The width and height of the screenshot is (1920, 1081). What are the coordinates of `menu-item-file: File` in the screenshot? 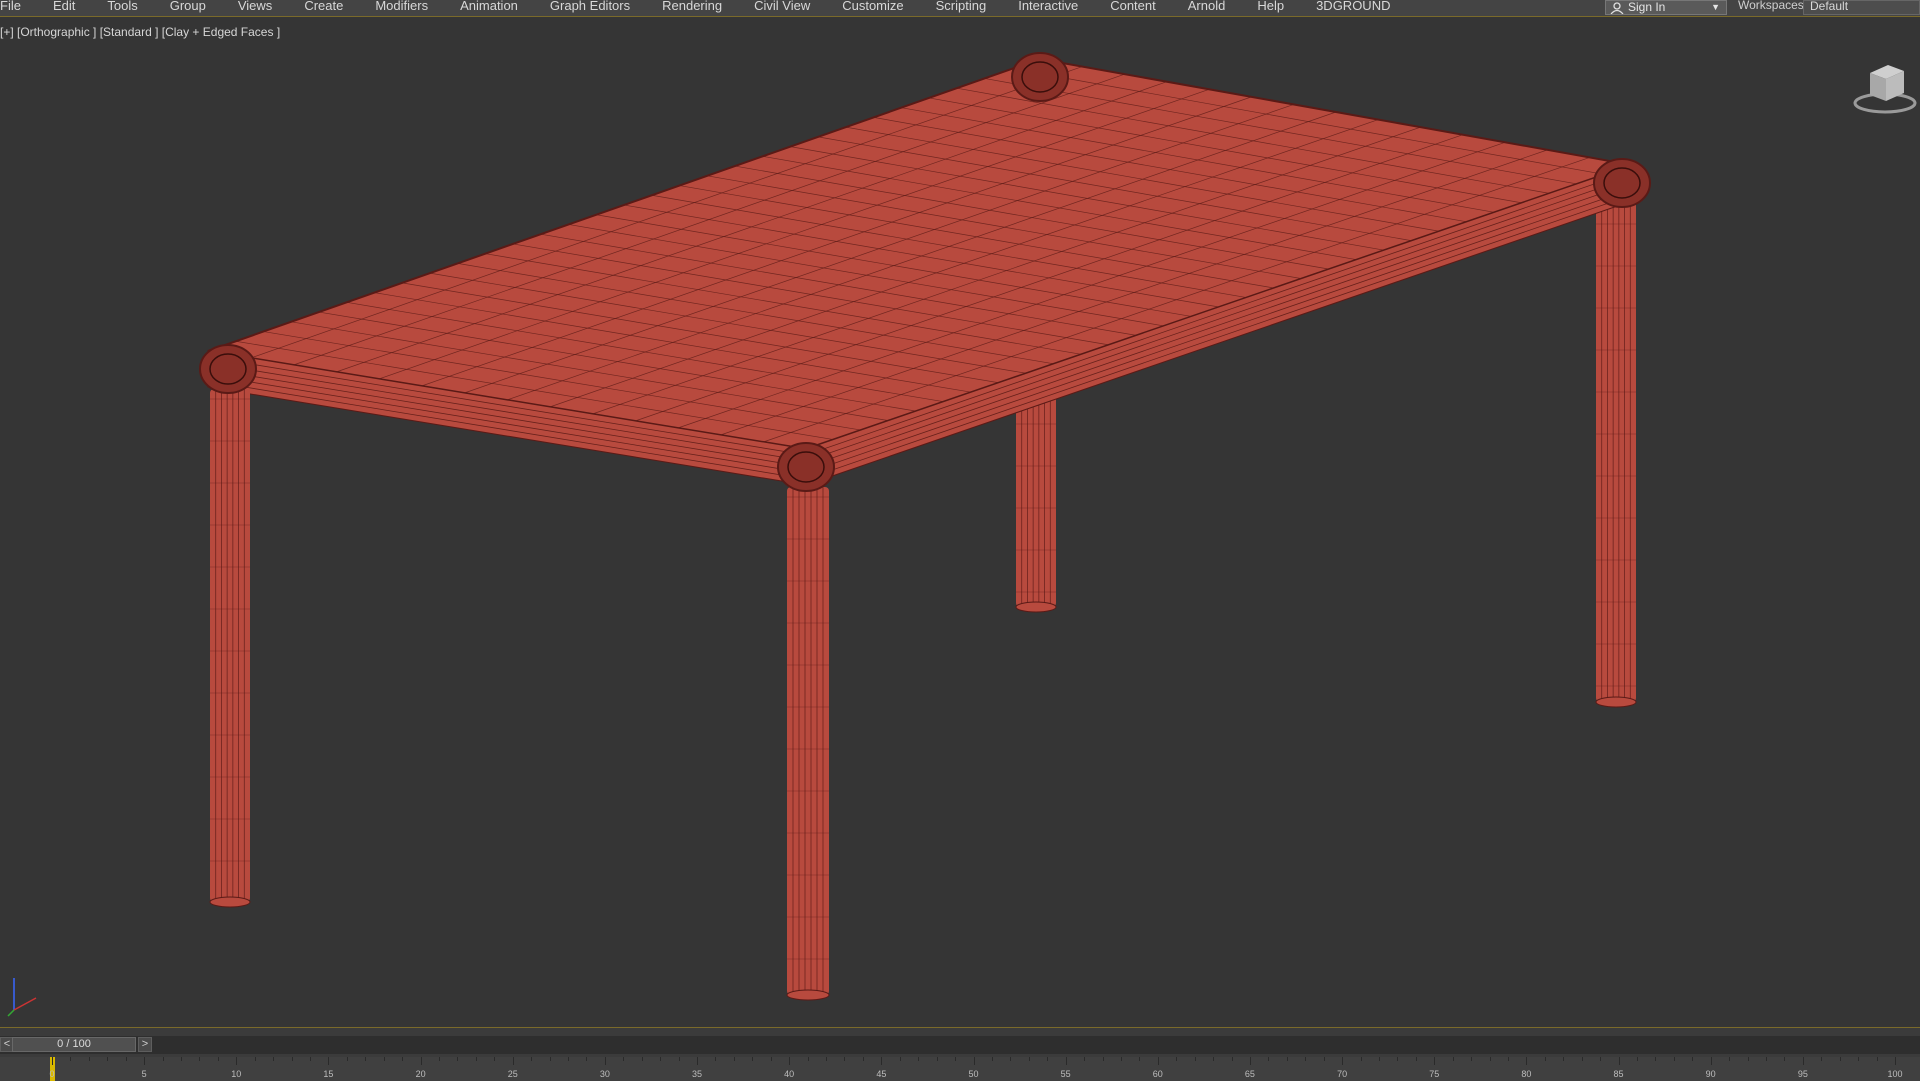 It's located at (15, 7).